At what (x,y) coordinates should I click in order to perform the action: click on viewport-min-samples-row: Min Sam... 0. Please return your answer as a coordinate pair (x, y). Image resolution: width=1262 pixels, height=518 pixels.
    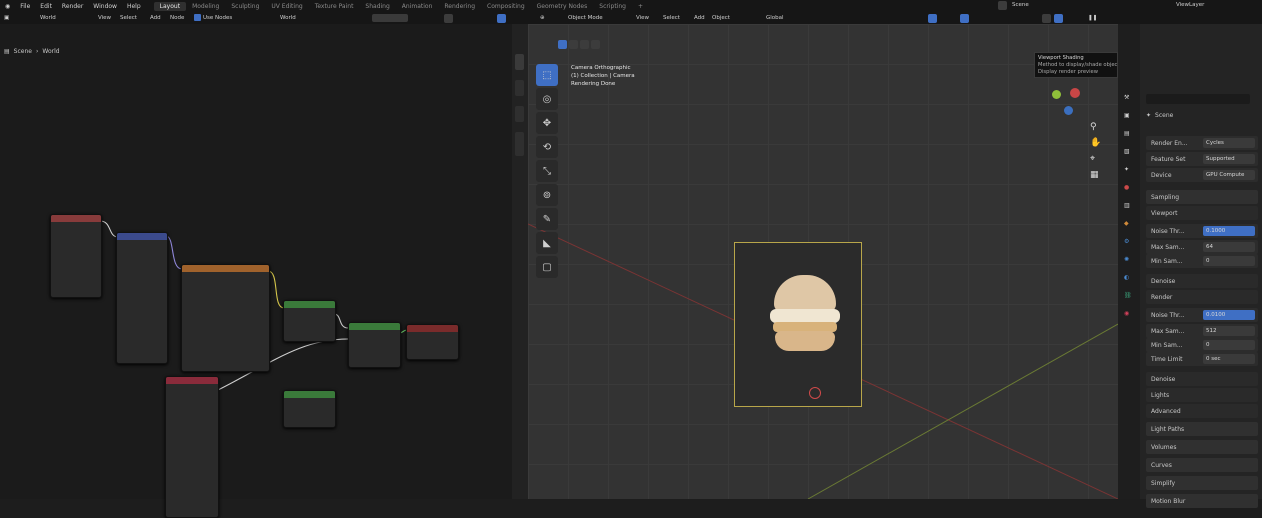
    Looking at the image, I should click on (1202, 261).